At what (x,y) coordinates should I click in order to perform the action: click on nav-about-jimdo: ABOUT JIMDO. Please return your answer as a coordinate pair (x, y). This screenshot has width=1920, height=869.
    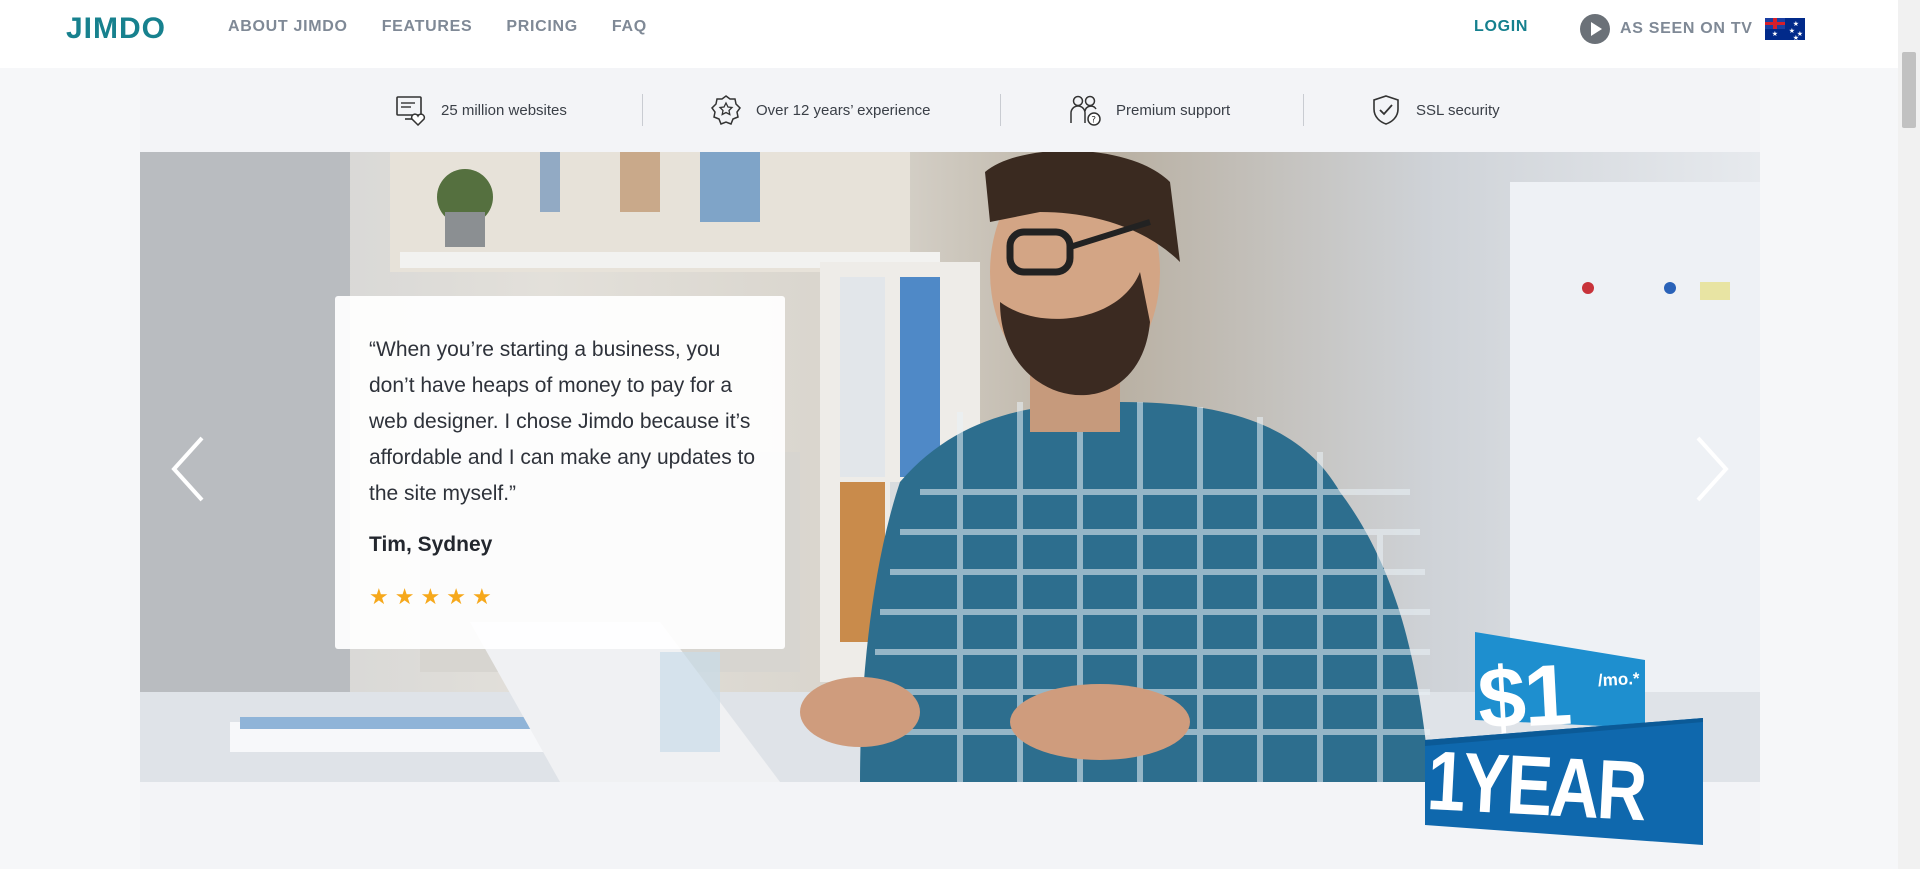
    Looking at the image, I should click on (288, 27).